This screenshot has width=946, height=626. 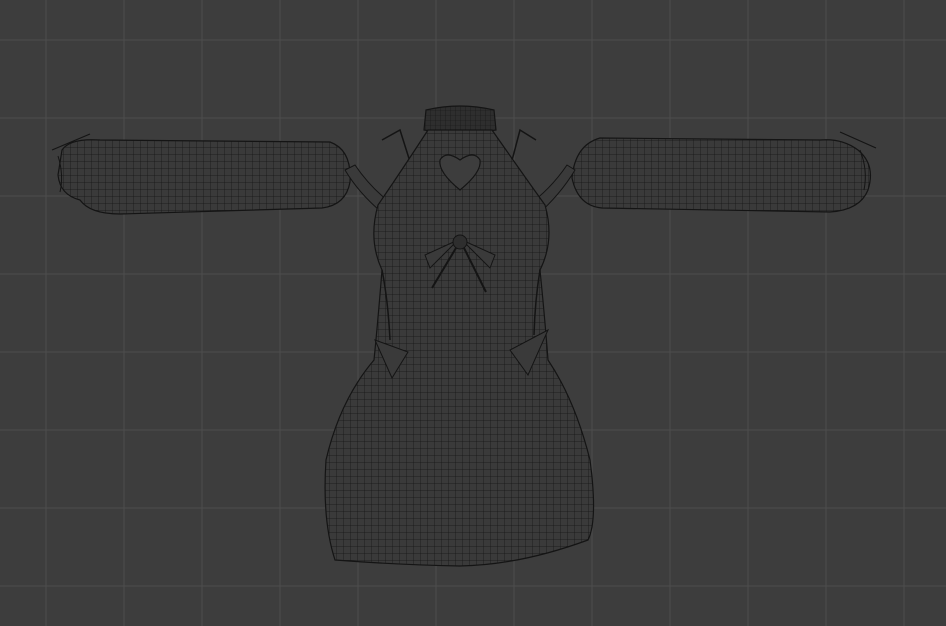 What do you see at coordinates (460, 119) in the screenshot?
I see `collar` at bounding box center [460, 119].